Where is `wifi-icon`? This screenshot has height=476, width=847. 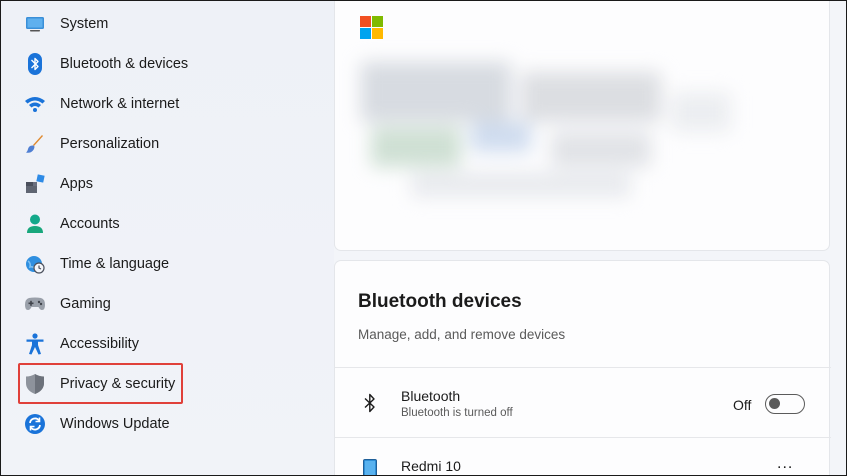 wifi-icon is located at coordinates (35, 104).